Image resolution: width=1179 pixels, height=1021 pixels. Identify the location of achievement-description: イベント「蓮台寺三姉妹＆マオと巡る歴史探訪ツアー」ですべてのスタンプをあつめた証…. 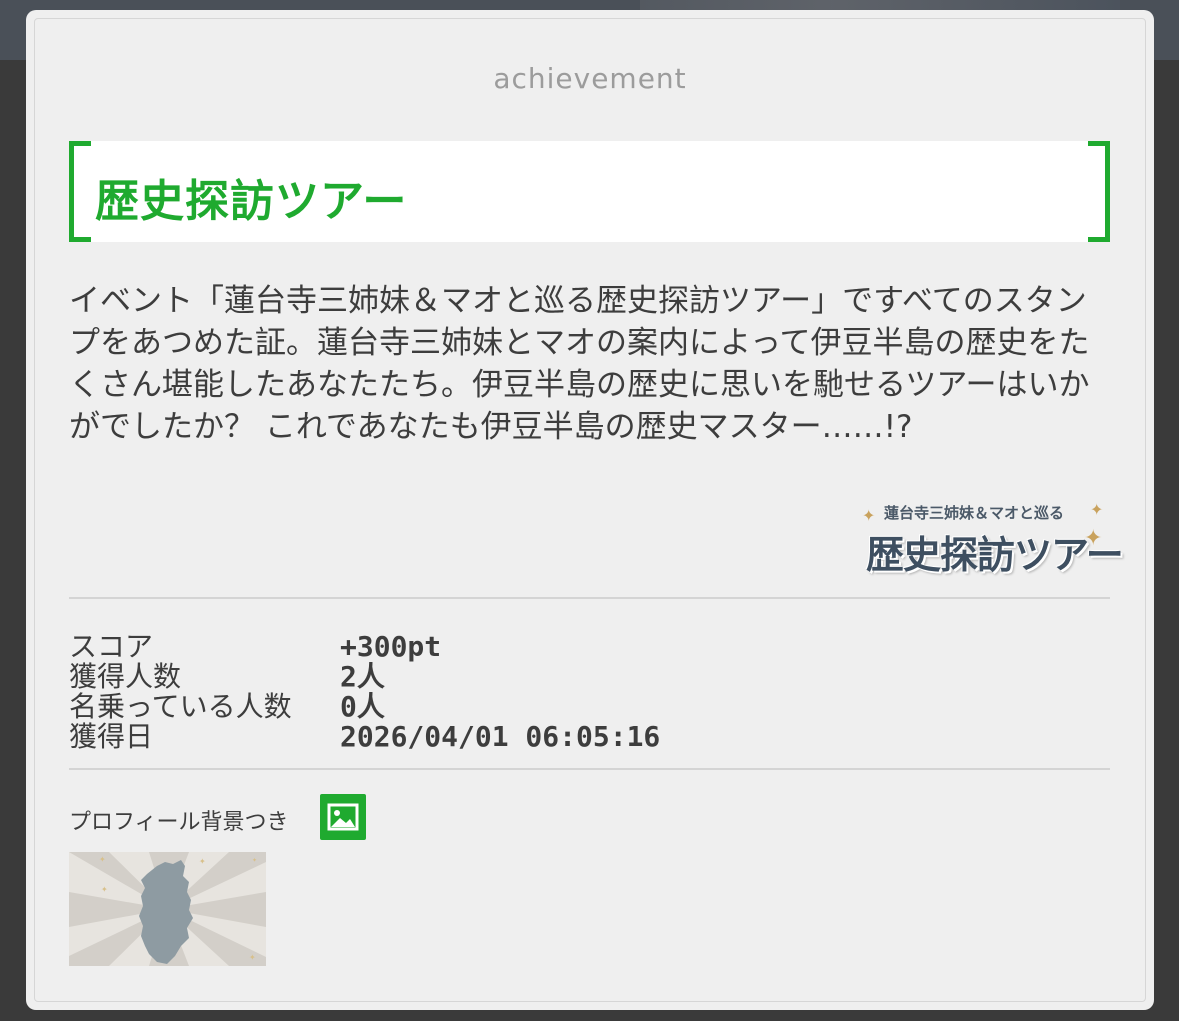
(579, 364).